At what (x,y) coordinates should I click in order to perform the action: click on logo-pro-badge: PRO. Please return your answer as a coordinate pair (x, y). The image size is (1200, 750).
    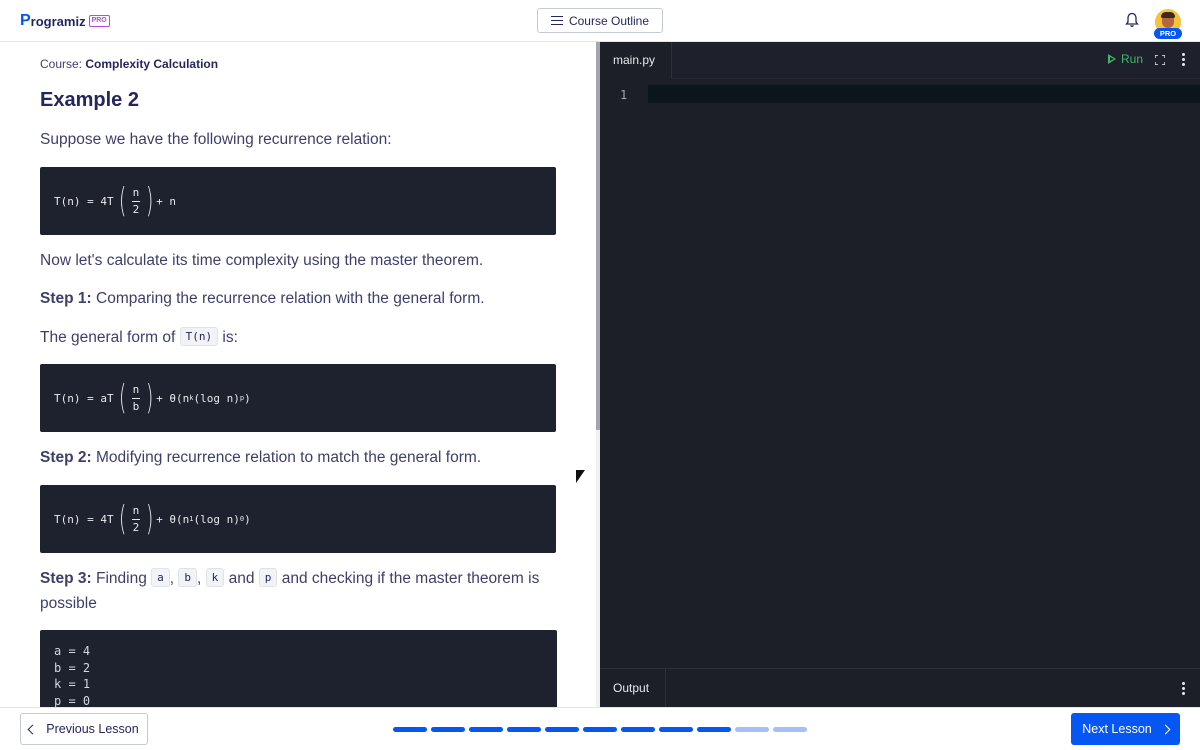
    Looking at the image, I should click on (99, 21).